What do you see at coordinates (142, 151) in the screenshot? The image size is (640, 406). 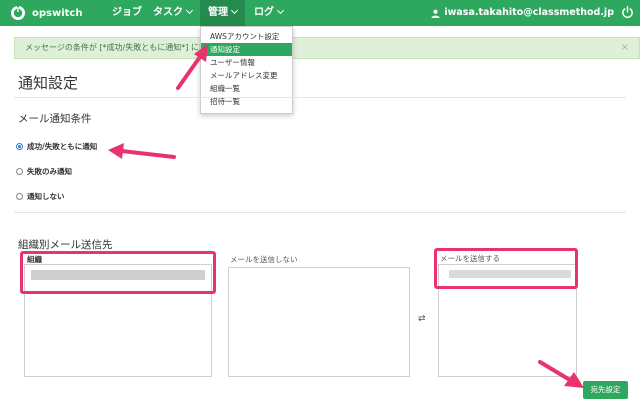 I see `annotation-arrow-radio` at bounding box center [142, 151].